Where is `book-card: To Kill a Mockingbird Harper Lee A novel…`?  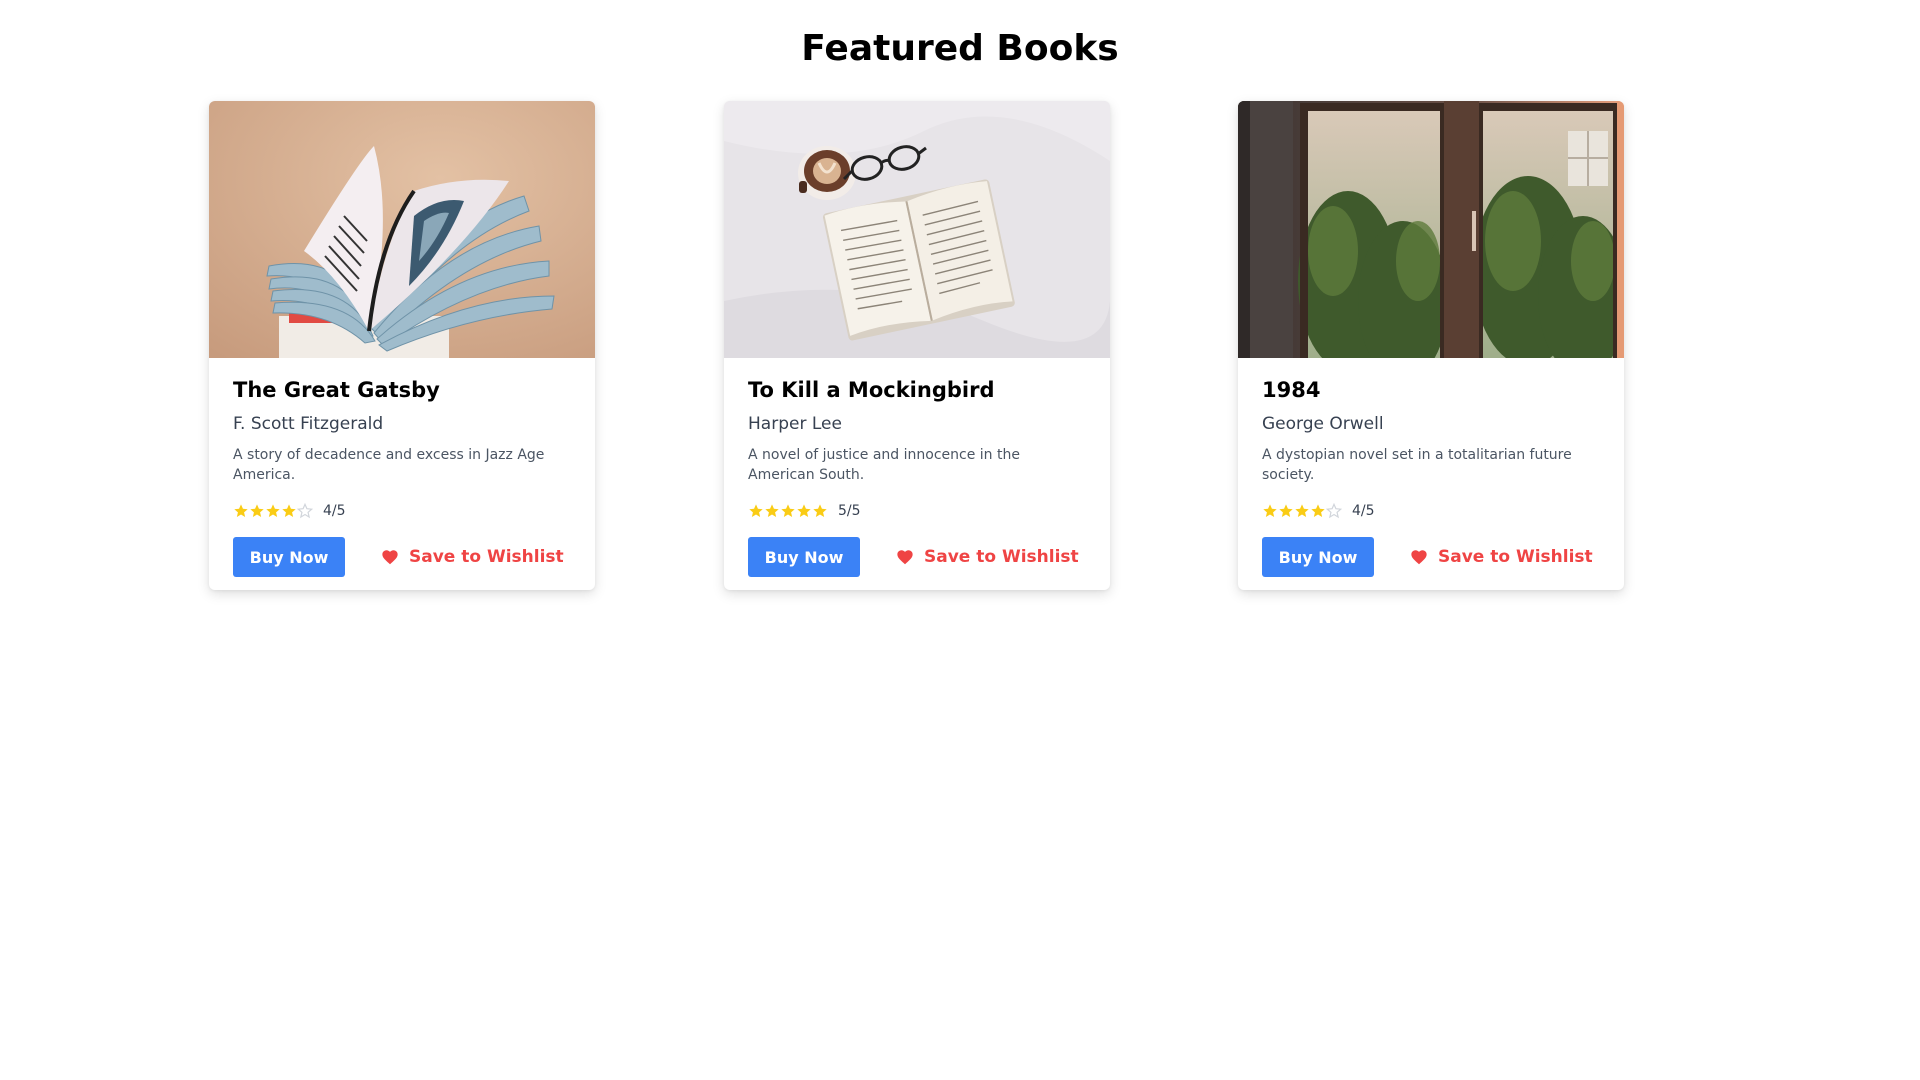 book-card: To Kill a Mockingbird Harper Lee A novel… is located at coordinates (917, 345).